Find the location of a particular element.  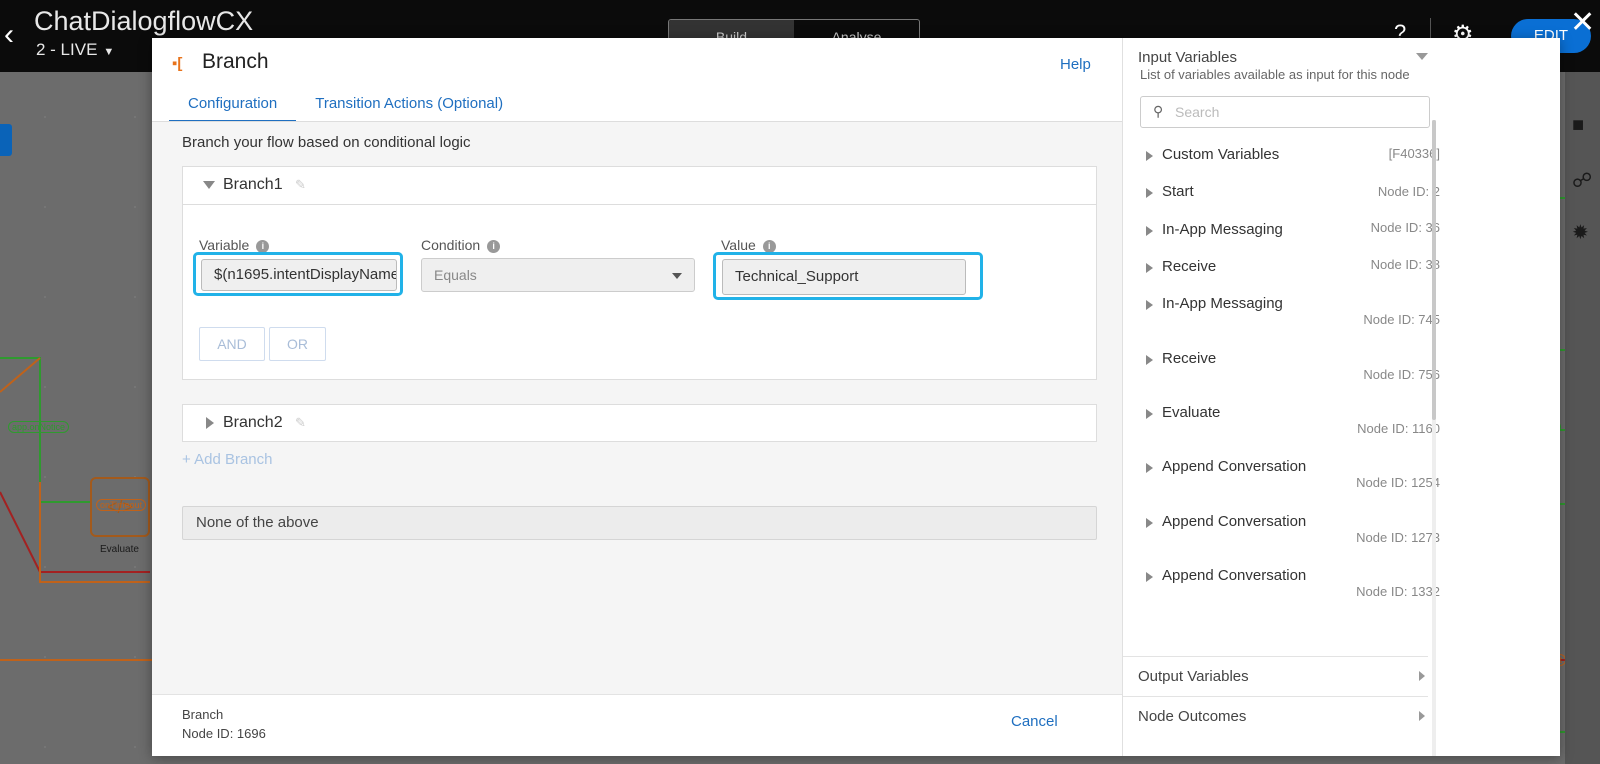

dialog-title: Branch is located at coordinates (235, 61).